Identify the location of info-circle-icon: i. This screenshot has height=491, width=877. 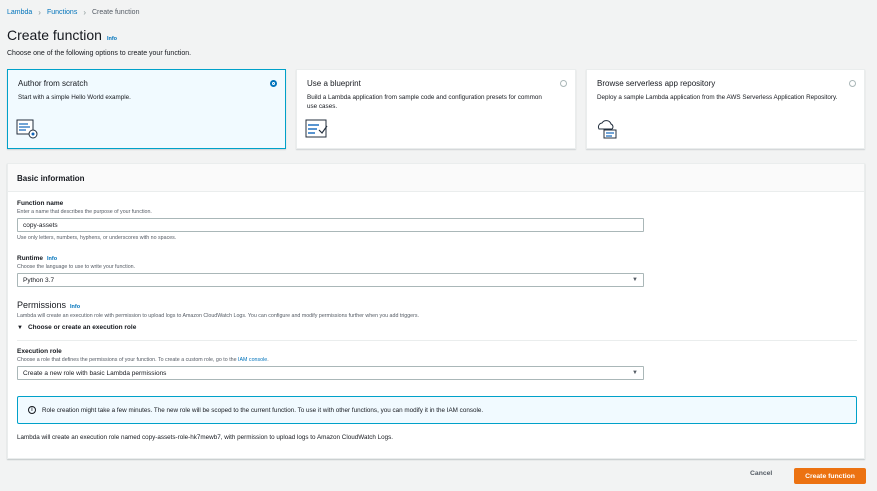
(32, 410).